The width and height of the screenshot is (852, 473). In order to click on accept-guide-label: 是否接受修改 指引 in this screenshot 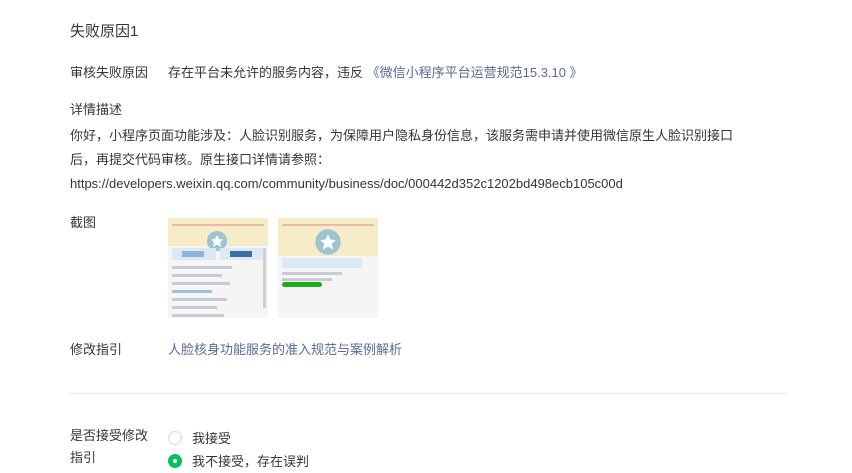, I will do `click(115, 447)`.